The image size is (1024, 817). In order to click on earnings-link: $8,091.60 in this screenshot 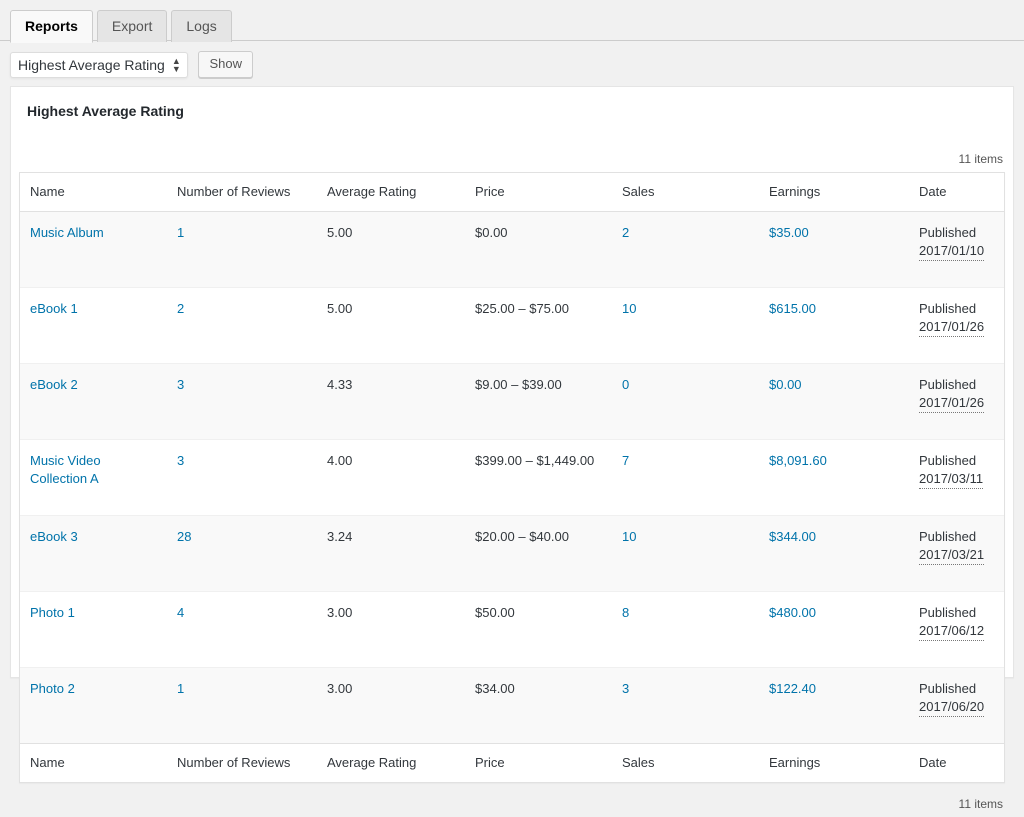, I will do `click(798, 460)`.